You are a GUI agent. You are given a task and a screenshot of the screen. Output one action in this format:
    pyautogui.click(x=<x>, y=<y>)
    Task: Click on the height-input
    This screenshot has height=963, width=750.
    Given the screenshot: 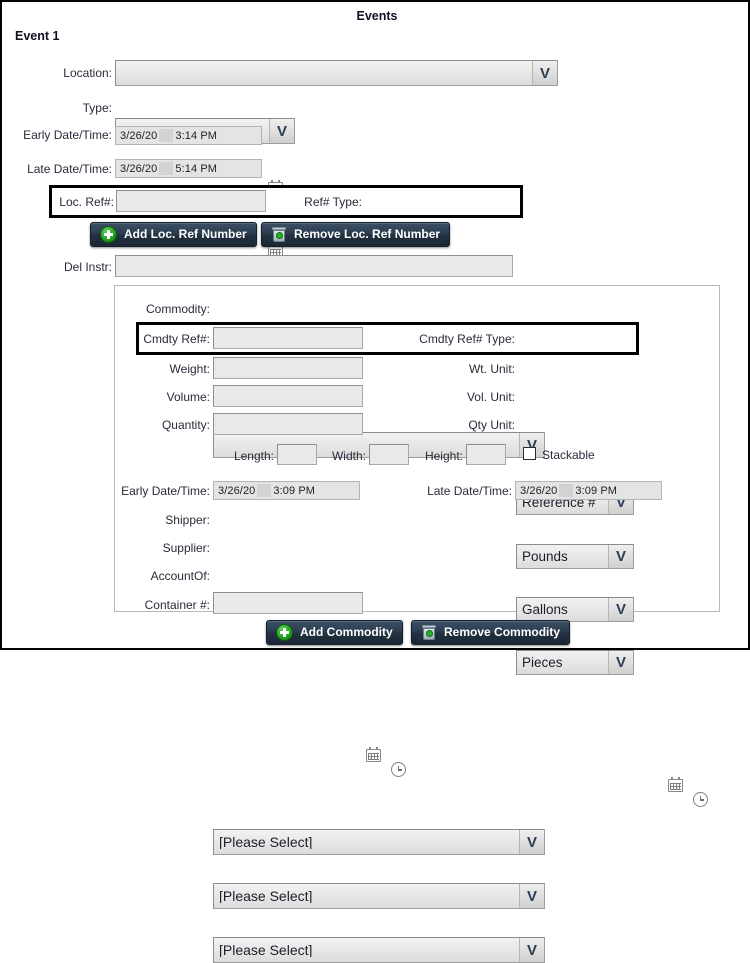 What is the action you would take?
    pyautogui.click(x=486, y=454)
    